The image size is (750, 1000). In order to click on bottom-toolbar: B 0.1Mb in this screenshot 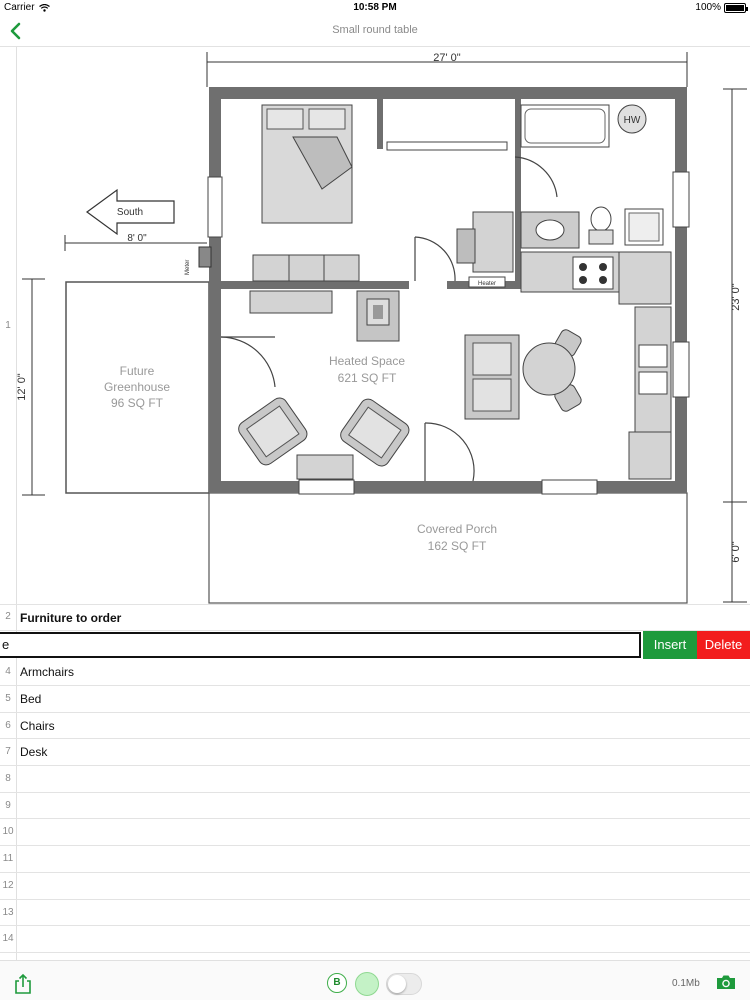, I will do `click(375, 980)`.